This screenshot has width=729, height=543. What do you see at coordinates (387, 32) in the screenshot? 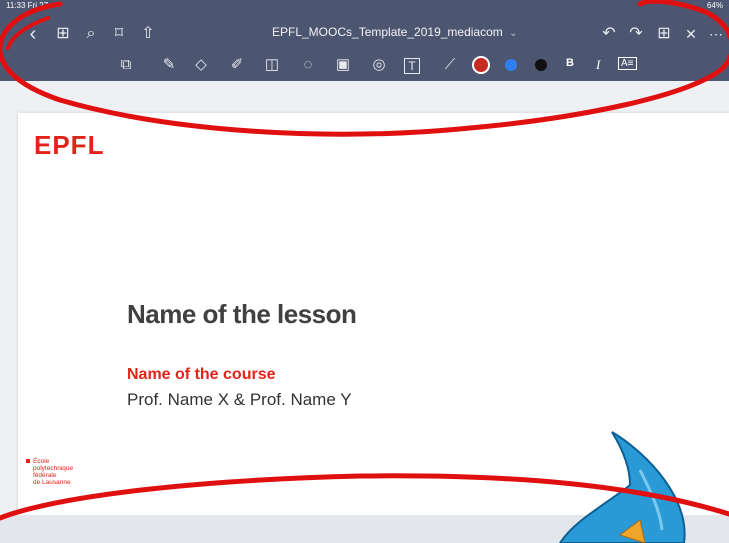
I see `document-title: EPFL_MOOCs_Template_2019_mediacom` at bounding box center [387, 32].